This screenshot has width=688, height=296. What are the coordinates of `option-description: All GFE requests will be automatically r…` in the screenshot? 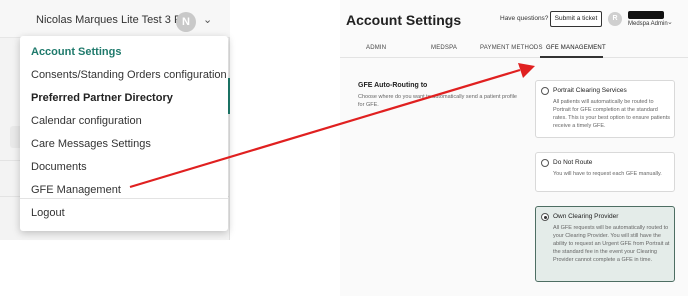 It's located at (611, 244).